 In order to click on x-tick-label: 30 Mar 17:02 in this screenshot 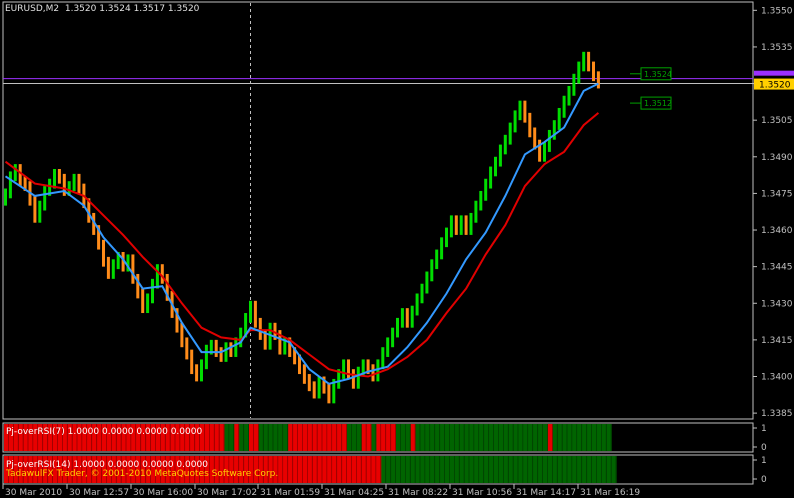, I will do `click(227, 493)`.